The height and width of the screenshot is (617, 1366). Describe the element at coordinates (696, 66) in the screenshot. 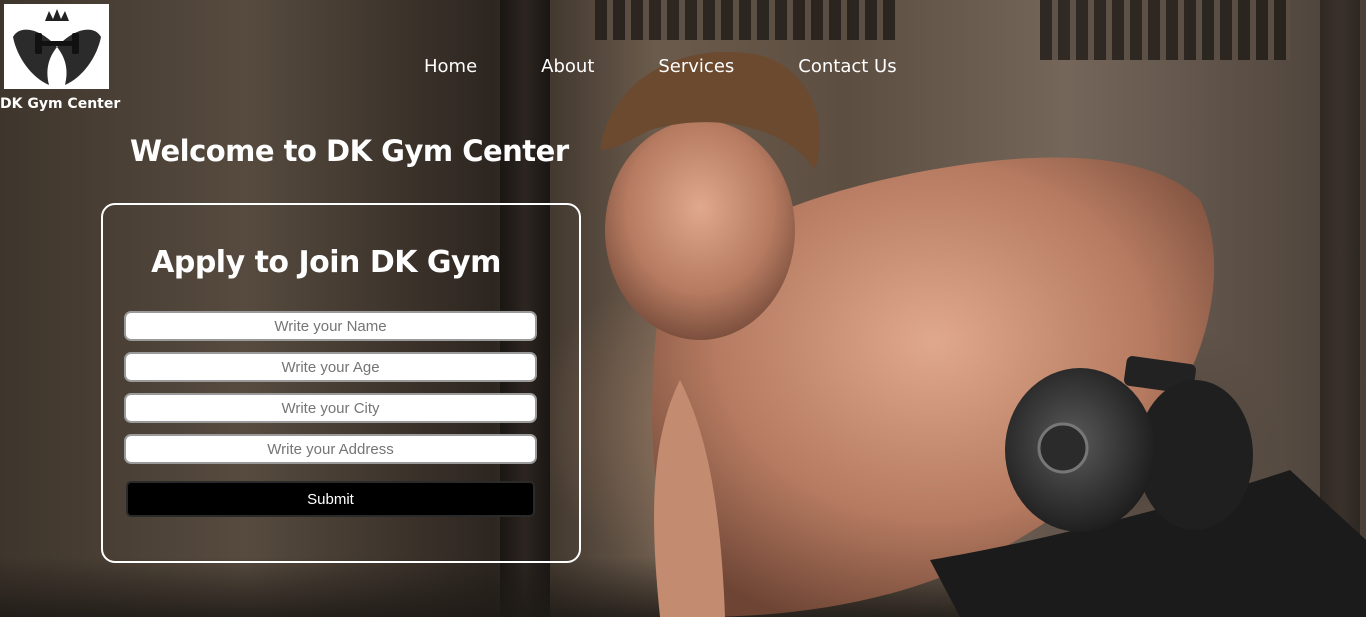

I see `nav-link-services: Services` at that location.